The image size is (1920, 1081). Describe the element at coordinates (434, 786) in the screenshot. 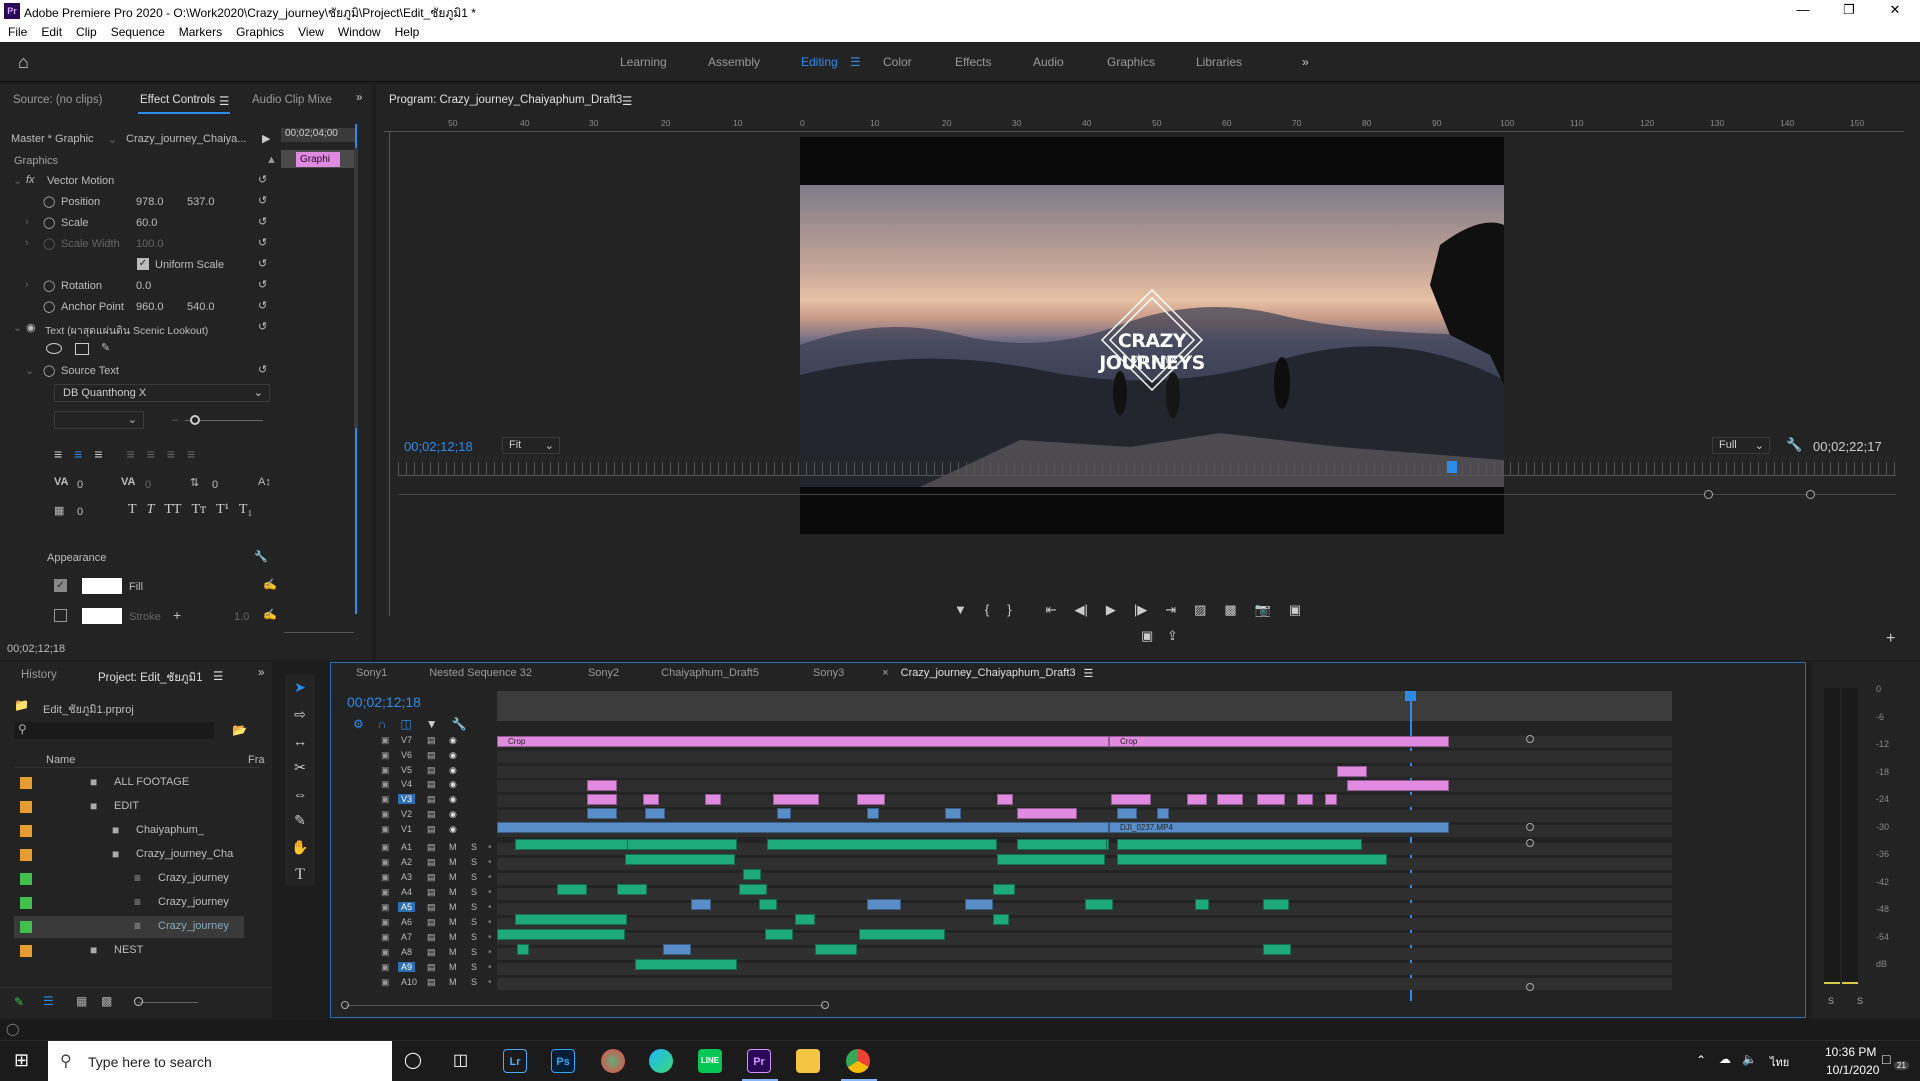

I see `track-header: ▣ V4 ▤ ◉` at that location.